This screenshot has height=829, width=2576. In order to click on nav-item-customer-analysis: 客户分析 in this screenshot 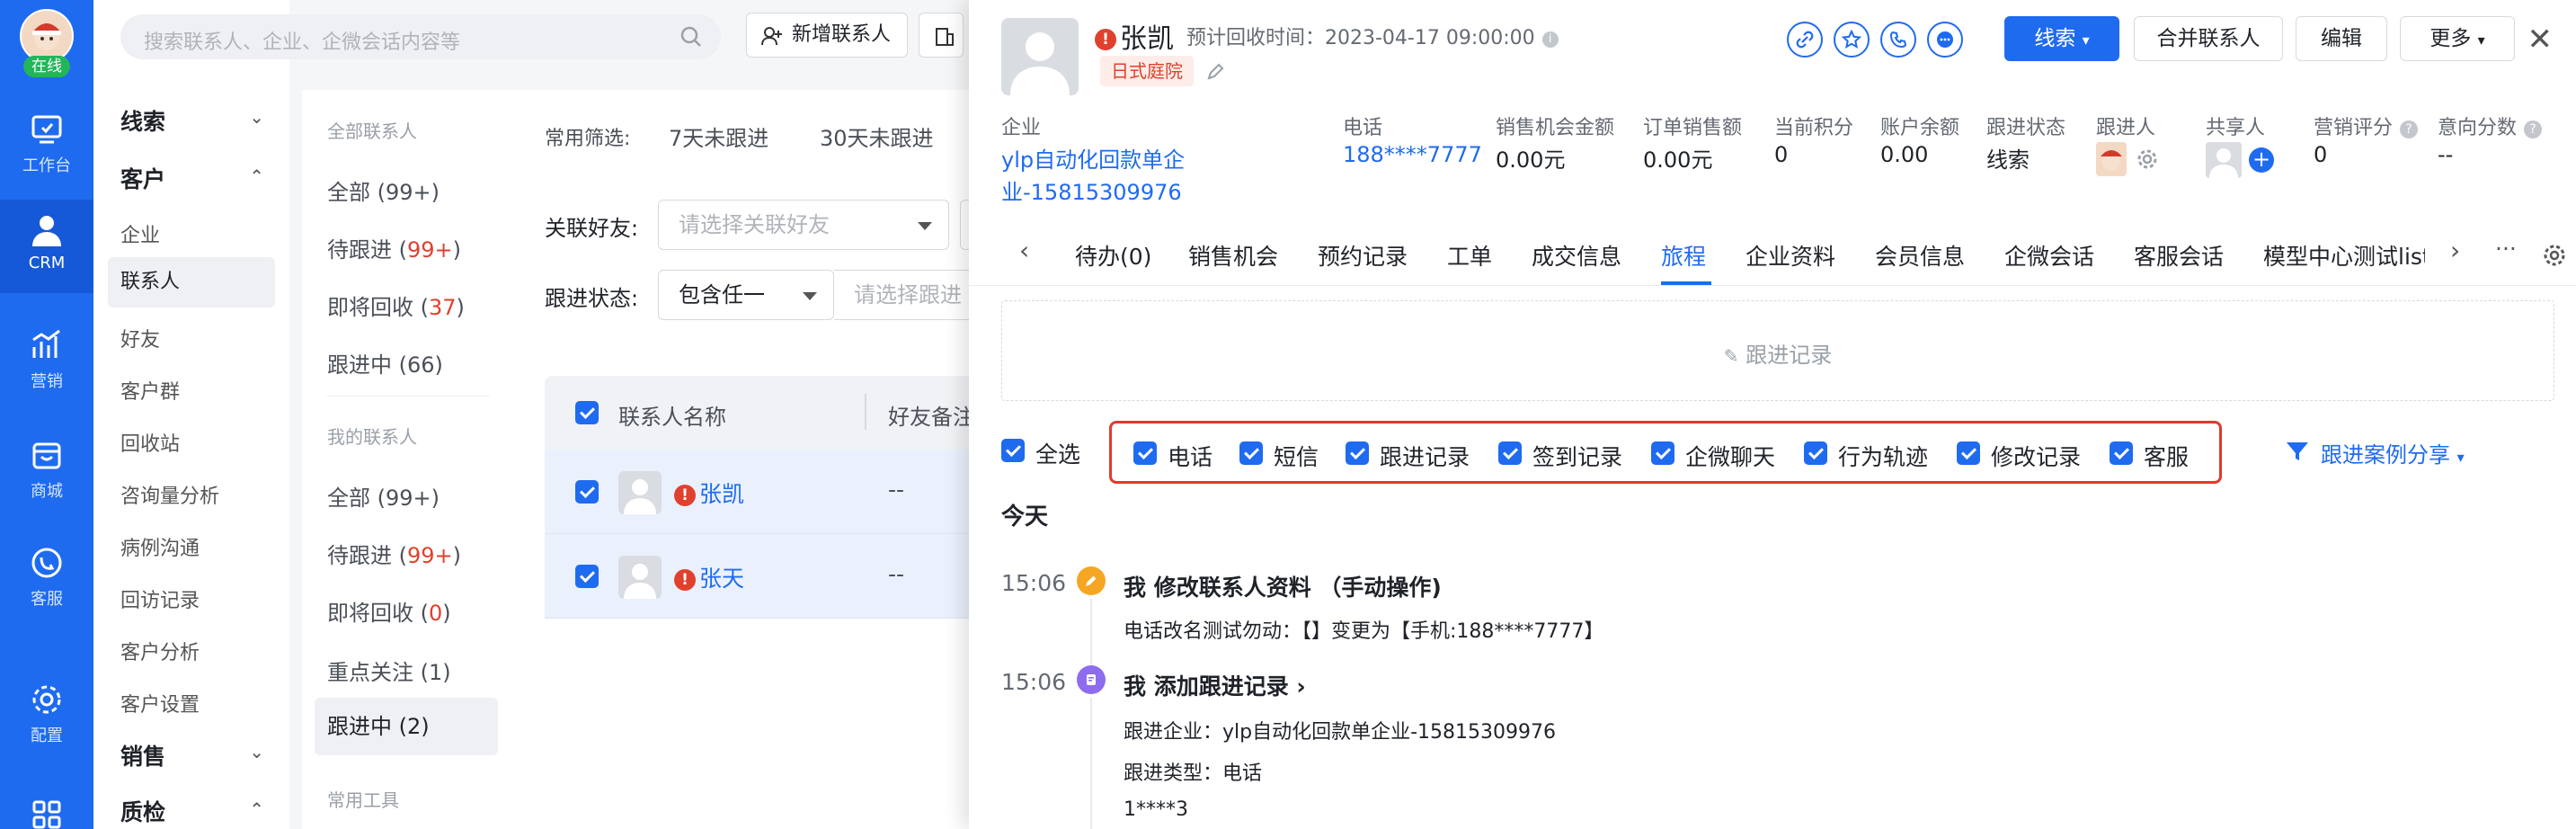, I will do `click(160, 651)`.